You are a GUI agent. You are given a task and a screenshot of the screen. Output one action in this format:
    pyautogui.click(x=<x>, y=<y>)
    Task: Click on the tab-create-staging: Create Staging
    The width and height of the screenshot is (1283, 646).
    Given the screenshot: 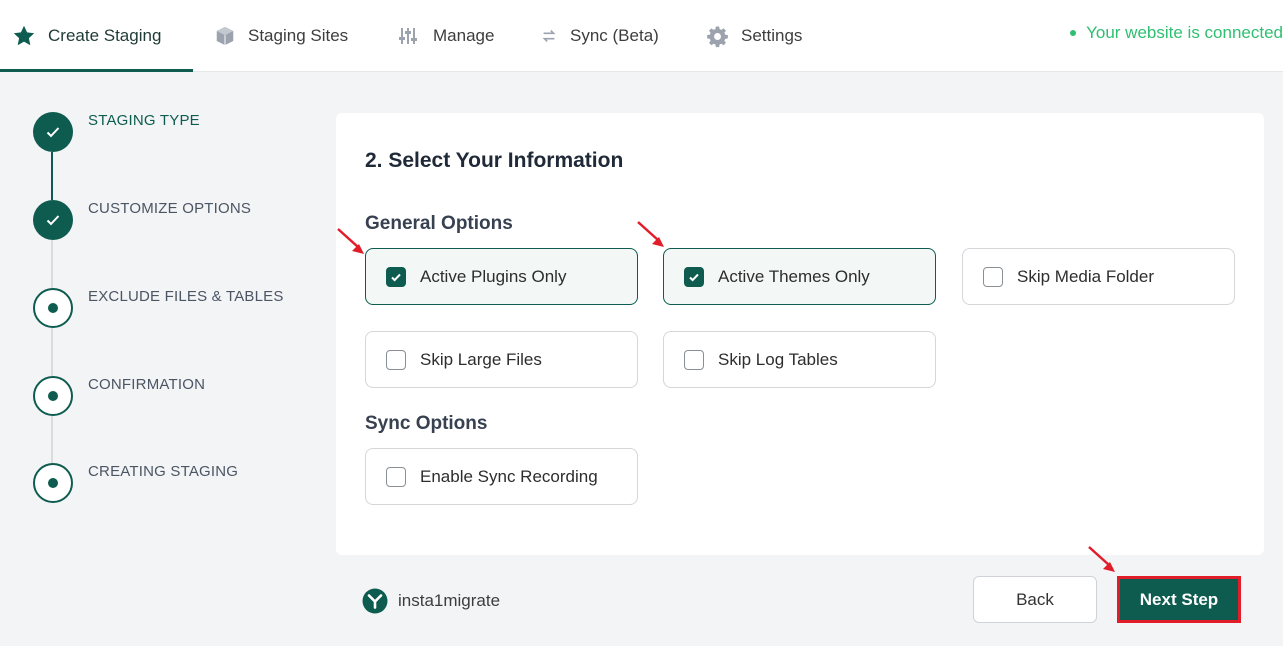 What is the action you would take?
    pyautogui.click(x=86, y=36)
    